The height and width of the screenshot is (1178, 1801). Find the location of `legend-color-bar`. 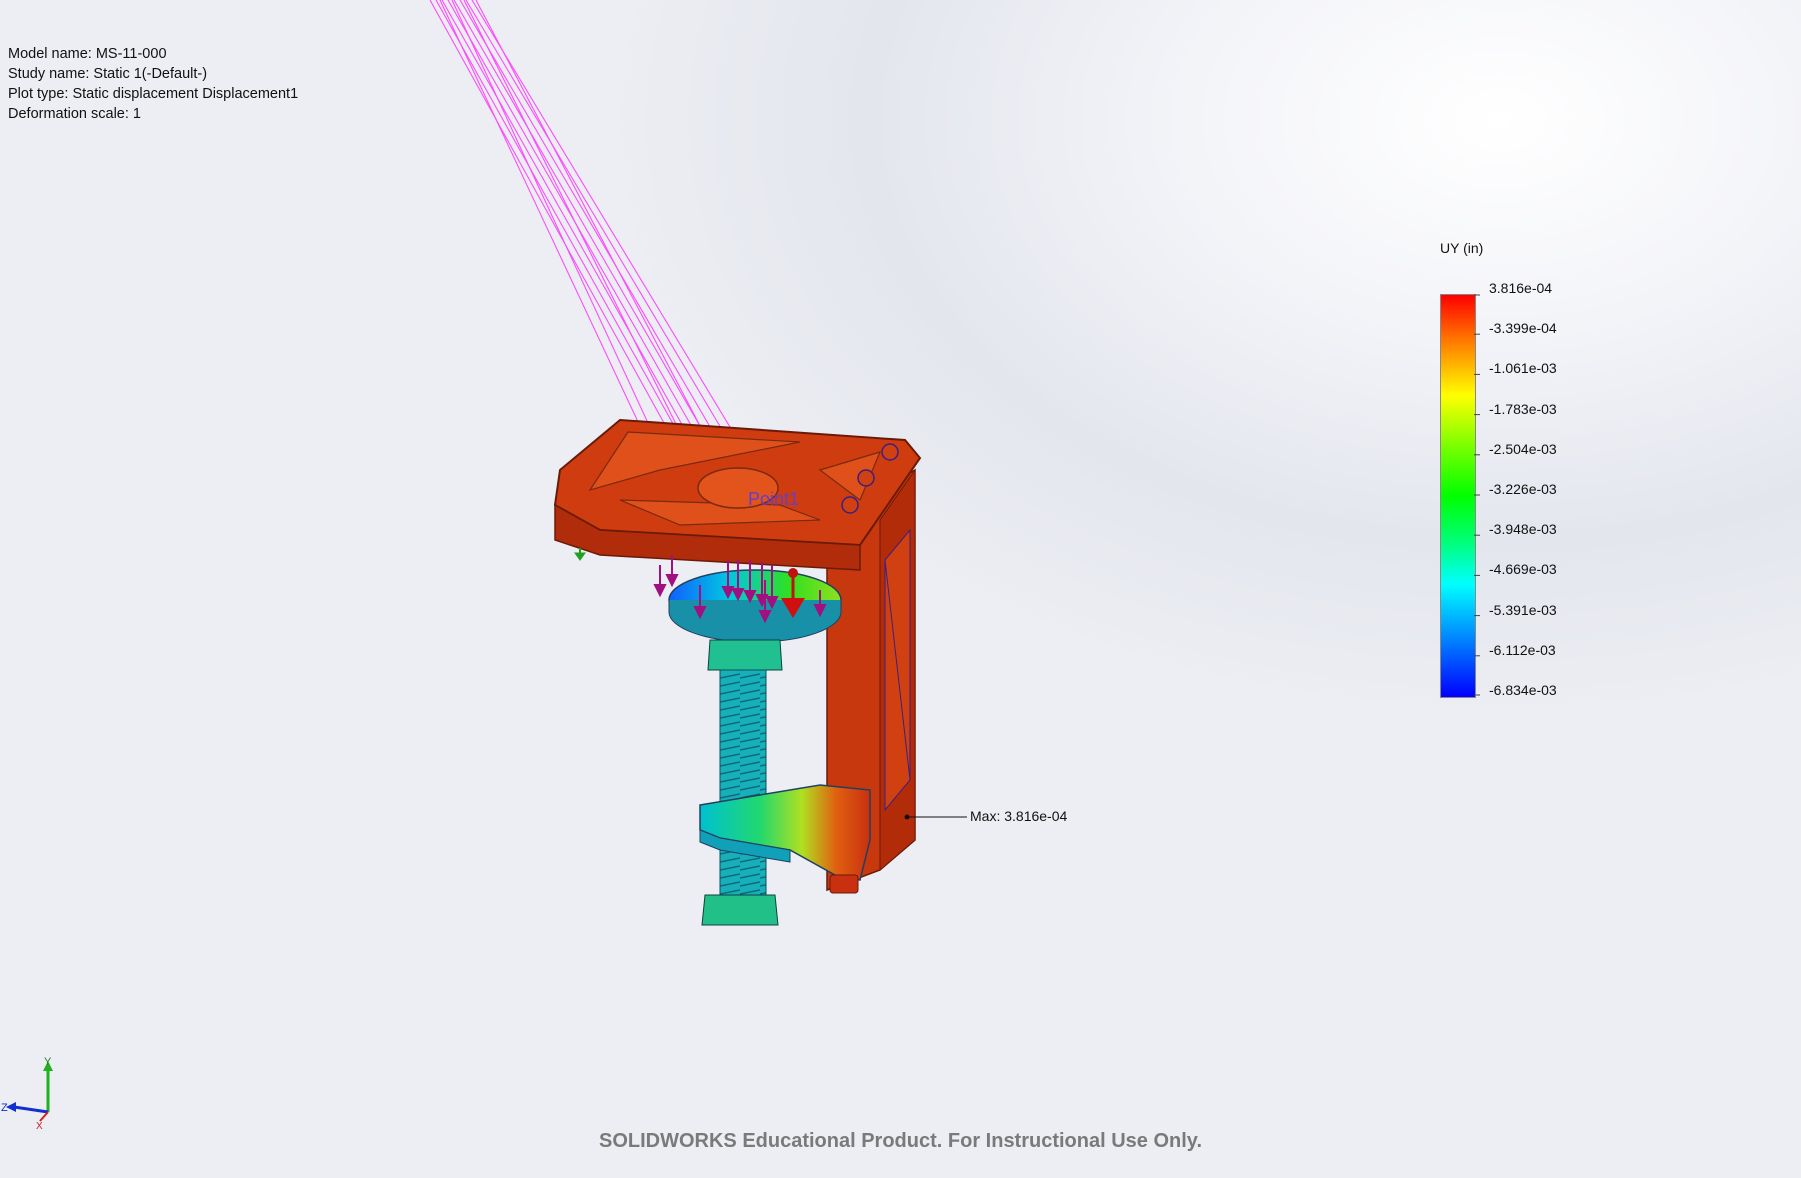

legend-color-bar is located at coordinates (1458, 496).